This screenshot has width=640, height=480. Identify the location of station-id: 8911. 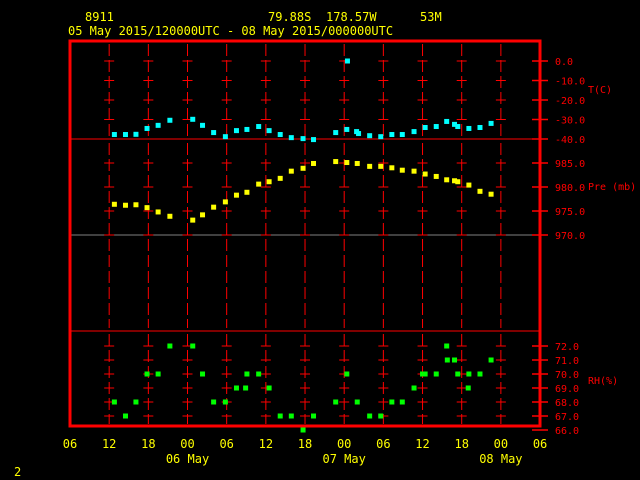
(99, 17).